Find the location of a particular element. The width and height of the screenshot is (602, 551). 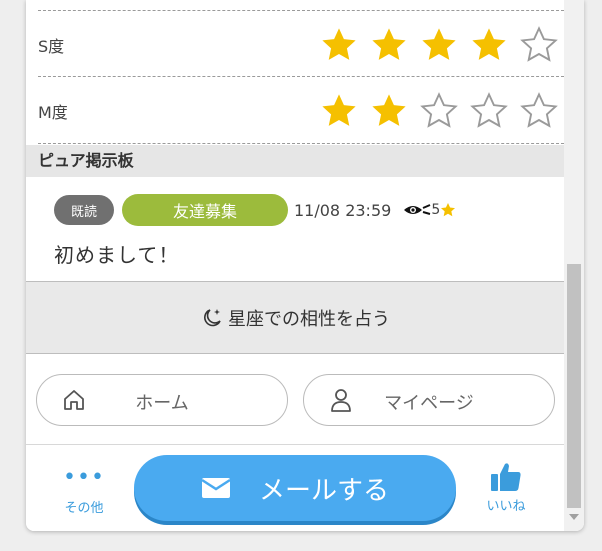

other-button: ••• その他 is located at coordinates (84, 491).